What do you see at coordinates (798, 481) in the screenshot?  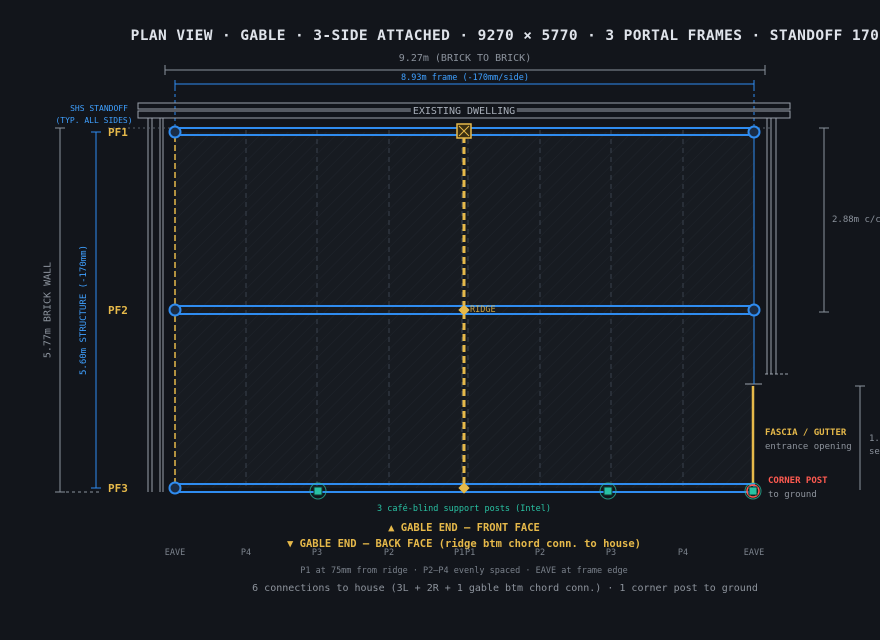 I see `corner-post-label: CORNER POST` at bounding box center [798, 481].